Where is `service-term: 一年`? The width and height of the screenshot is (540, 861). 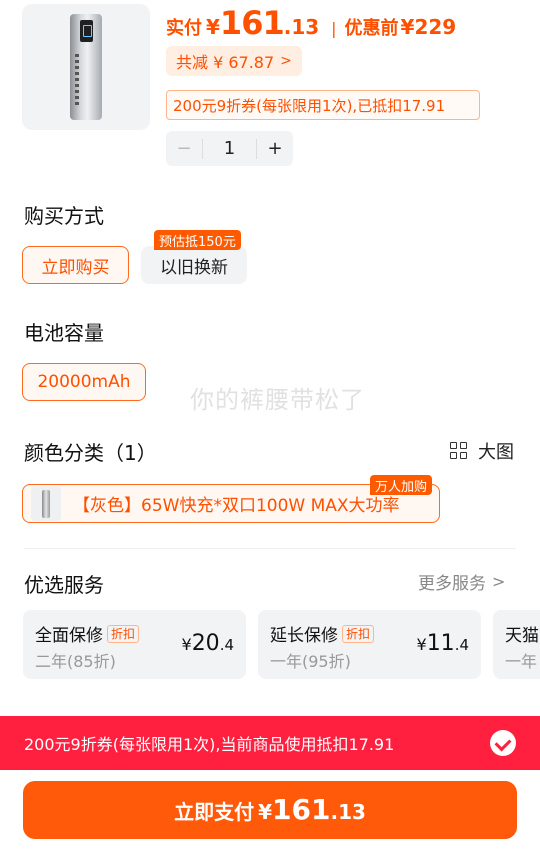 service-term: 一年 is located at coordinates (521, 661).